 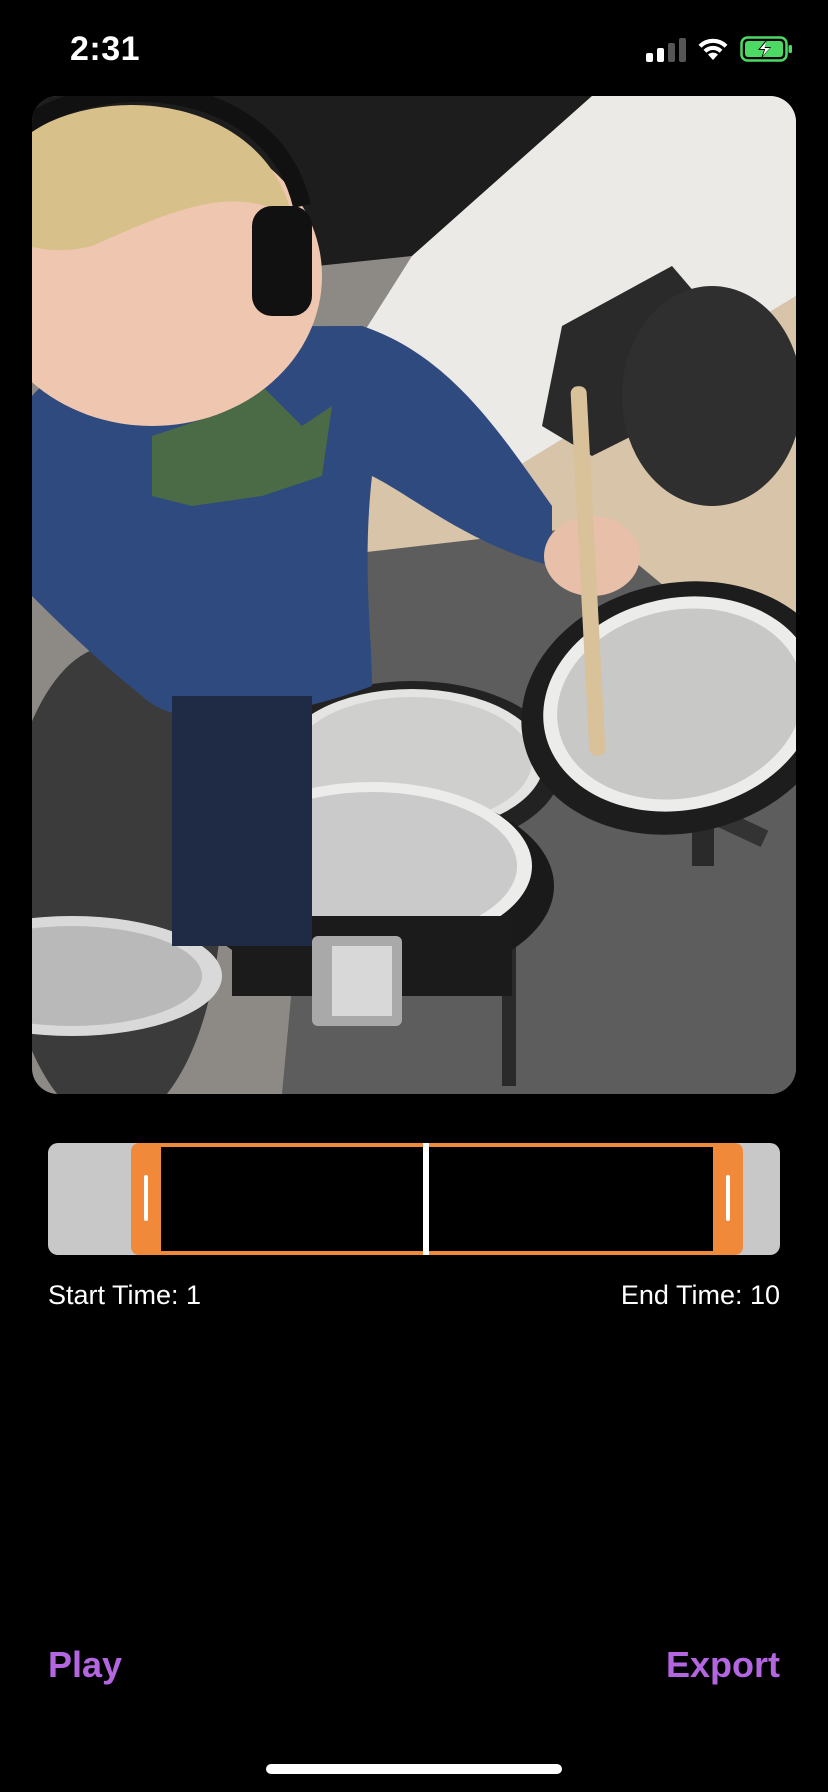 What do you see at coordinates (426, 1199) in the screenshot?
I see `playhead` at bounding box center [426, 1199].